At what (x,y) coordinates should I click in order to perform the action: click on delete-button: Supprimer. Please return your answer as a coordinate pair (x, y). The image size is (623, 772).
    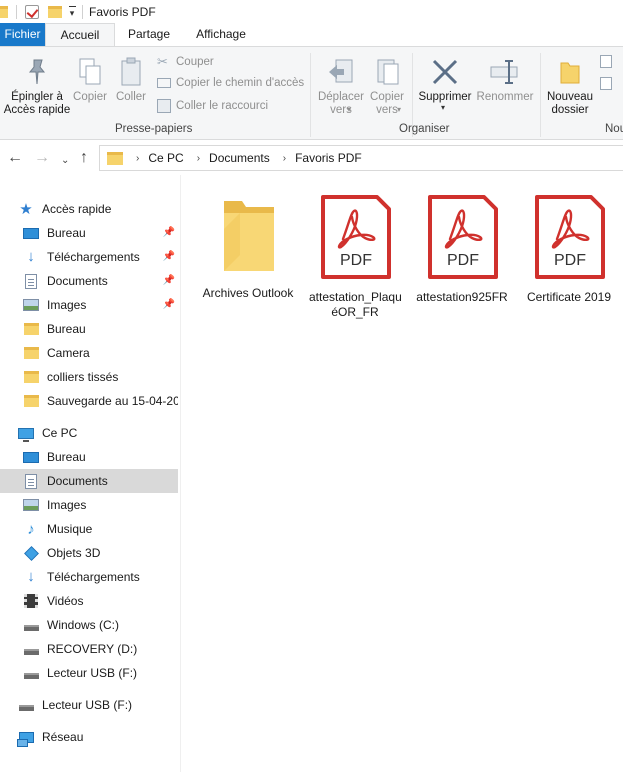
    Looking at the image, I should click on (445, 80).